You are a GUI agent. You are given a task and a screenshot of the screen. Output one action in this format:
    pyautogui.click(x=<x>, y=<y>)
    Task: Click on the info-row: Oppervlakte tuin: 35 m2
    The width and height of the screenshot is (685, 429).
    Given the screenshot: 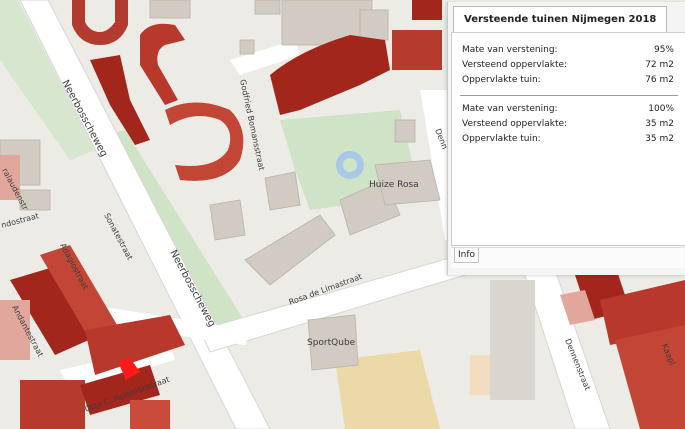 What is the action you would take?
    pyautogui.click(x=568, y=141)
    